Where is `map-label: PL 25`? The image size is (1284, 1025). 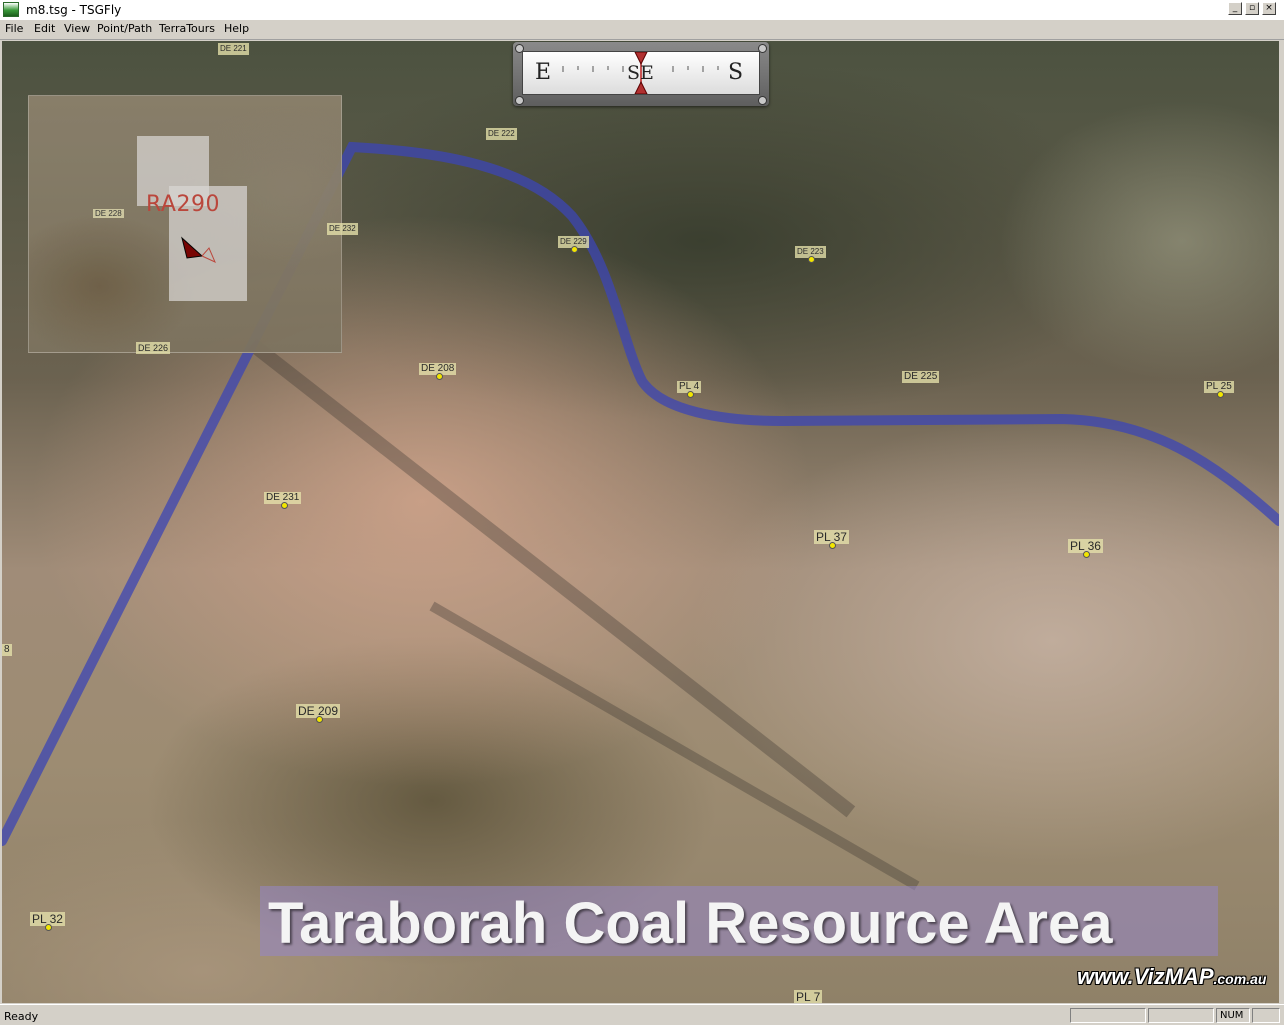 map-label: PL 25 is located at coordinates (1219, 389).